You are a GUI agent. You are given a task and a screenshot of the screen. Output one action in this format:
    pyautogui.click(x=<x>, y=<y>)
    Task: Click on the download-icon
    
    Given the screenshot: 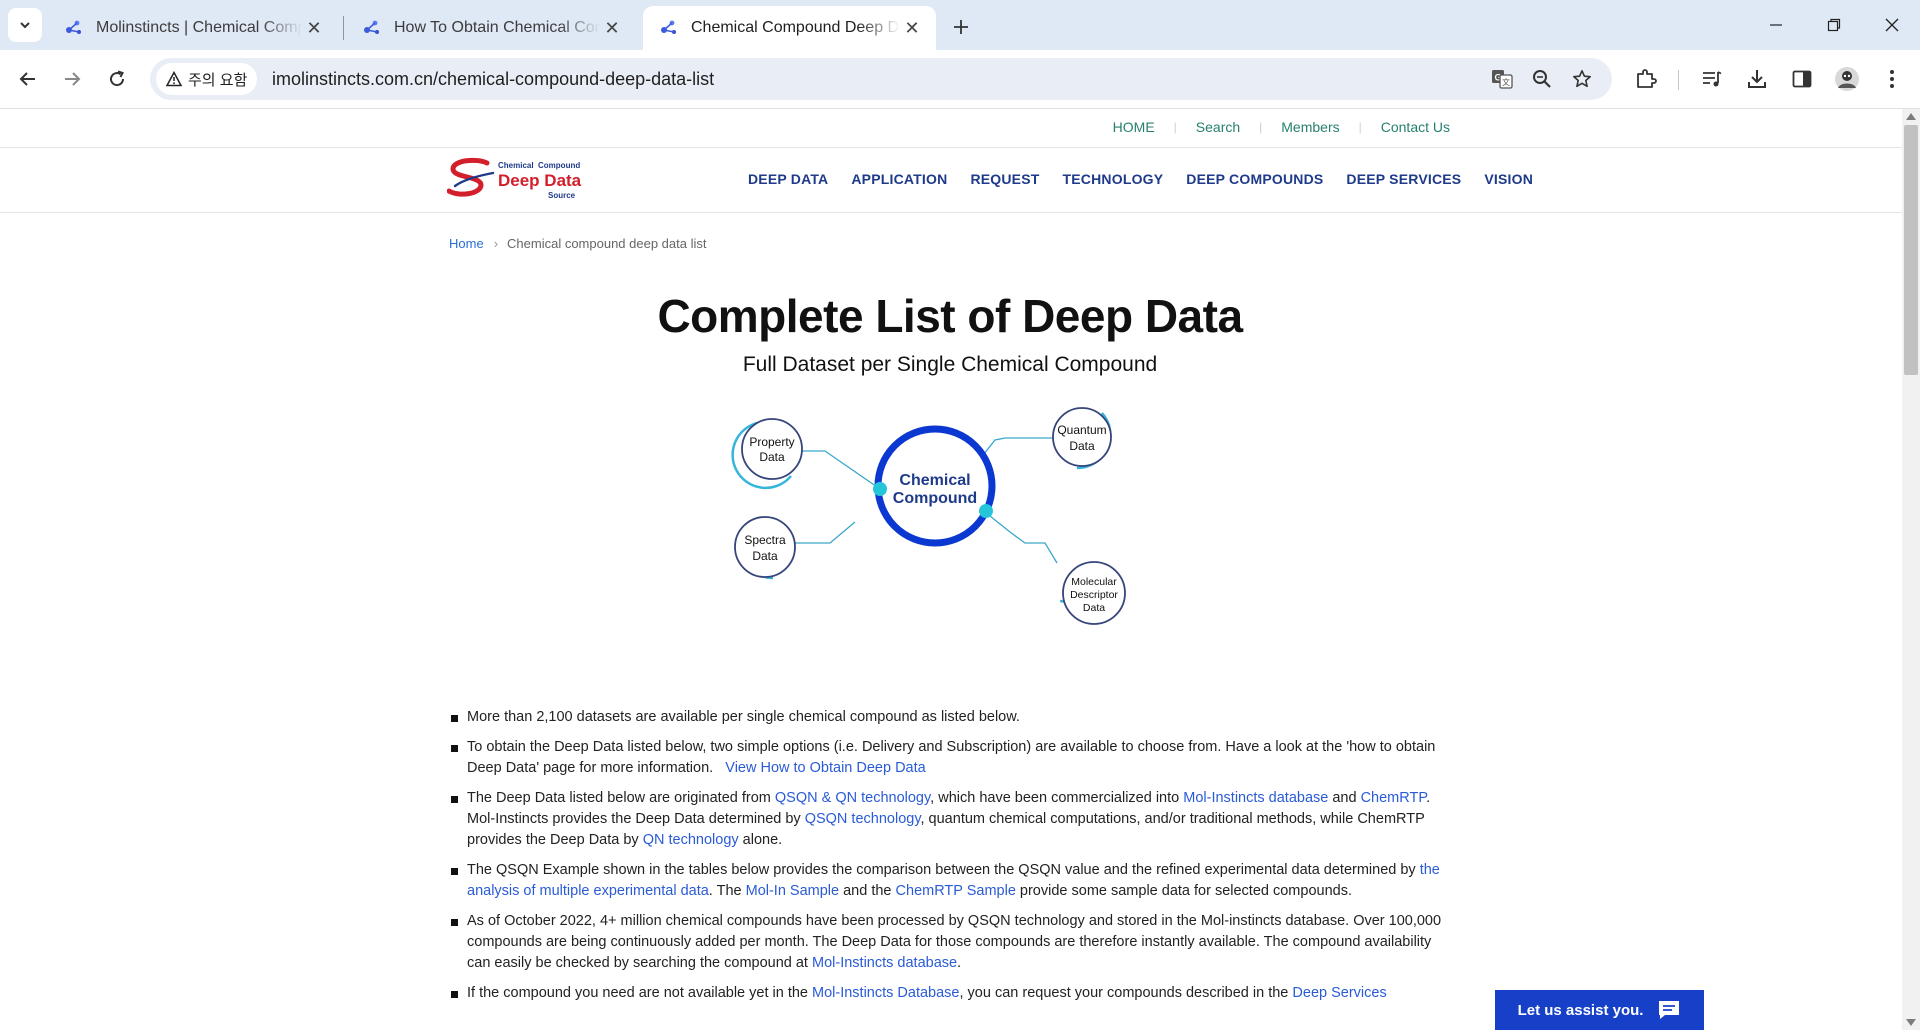 What is the action you would take?
    pyautogui.click(x=1757, y=79)
    